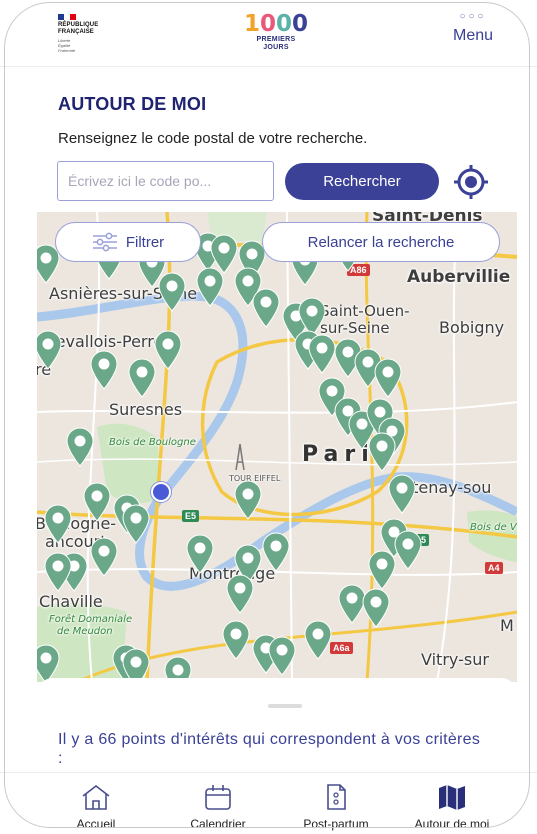 Image resolution: width=537 pixels, height=834 pixels. What do you see at coordinates (191, 516) in the screenshot?
I see `road-shield-e5: E5` at bounding box center [191, 516].